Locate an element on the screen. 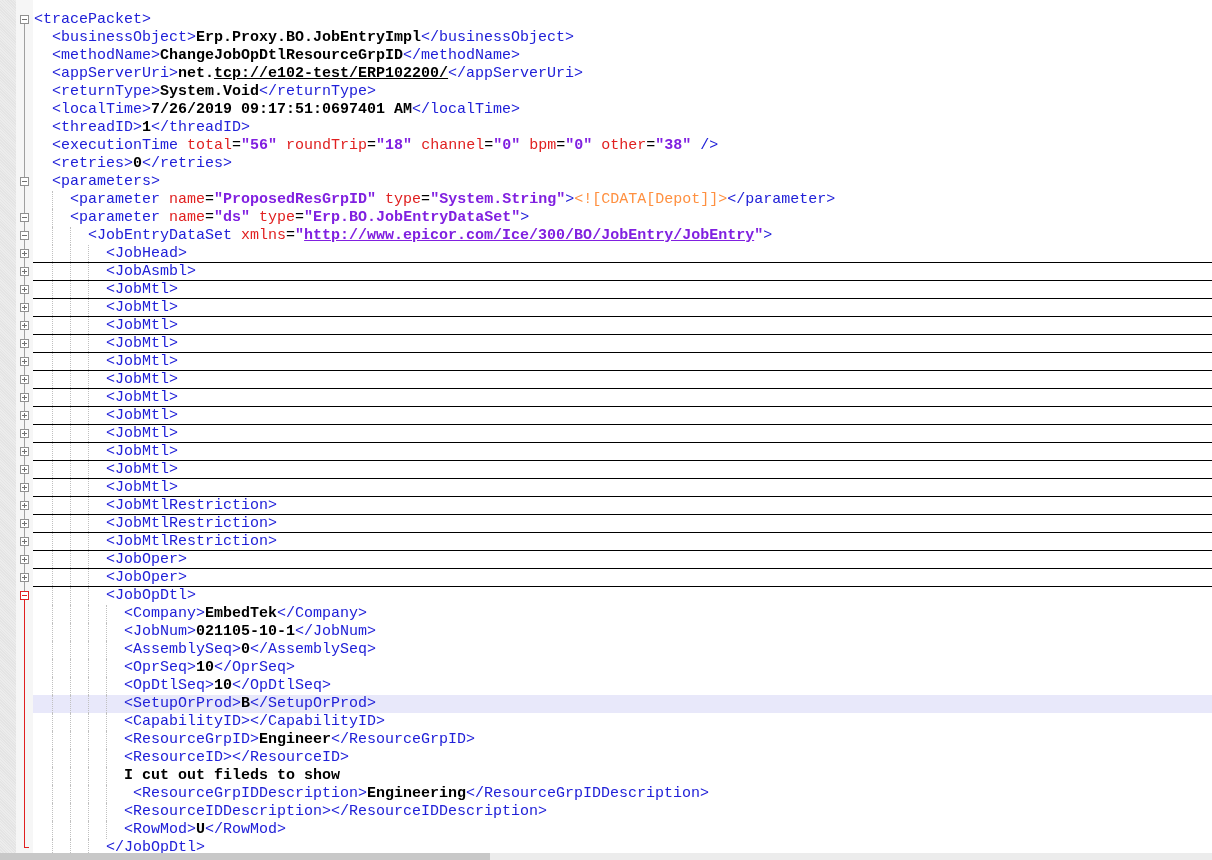  code-line: <methodName>ChangeJobOpDtlResourceGrpID</methodName> is located at coordinates (286, 56).